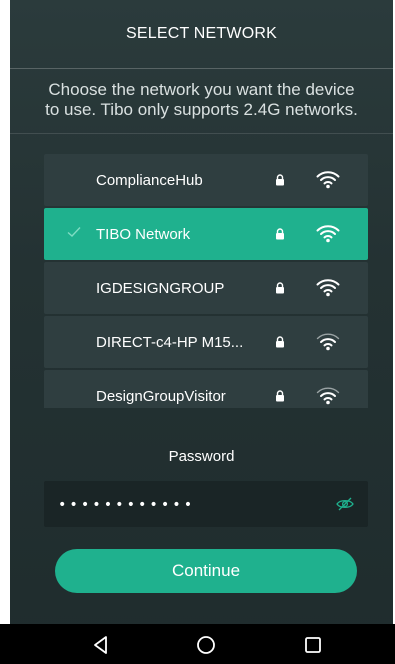 Image resolution: width=395 pixels, height=664 pixels. I want to click on android-nav-bar, so click(197, 644).